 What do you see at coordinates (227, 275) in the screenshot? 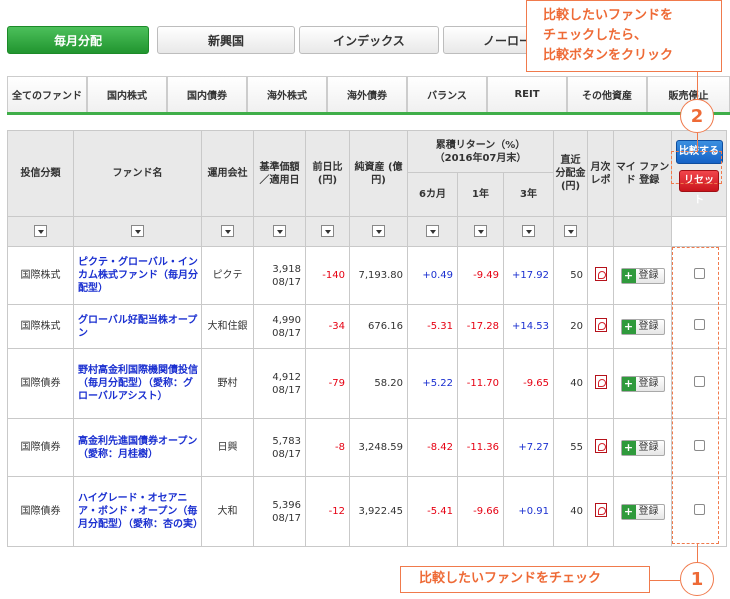
I see `row-company: ピクテ` at bounding box center [227, 275].